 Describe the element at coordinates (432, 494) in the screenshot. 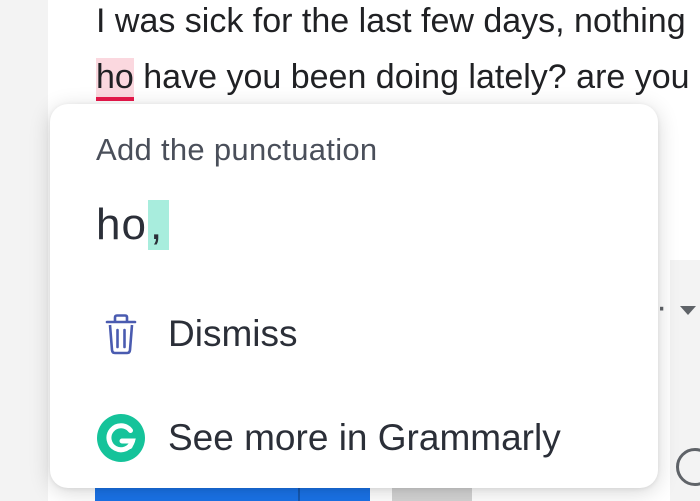

I see `toolbar-button` at that location.